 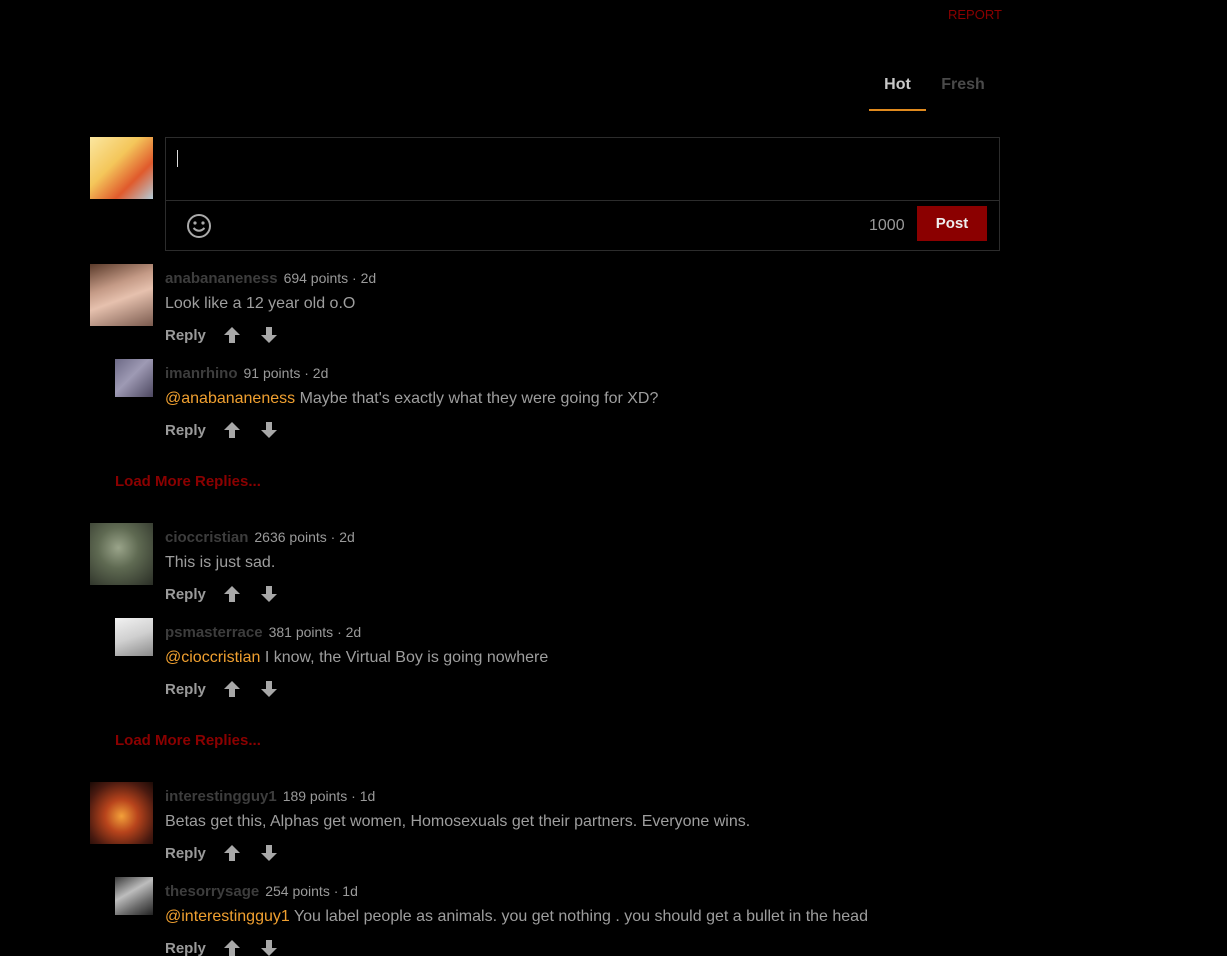 I want to click on post-button: Post, so click(x=952, y=223).